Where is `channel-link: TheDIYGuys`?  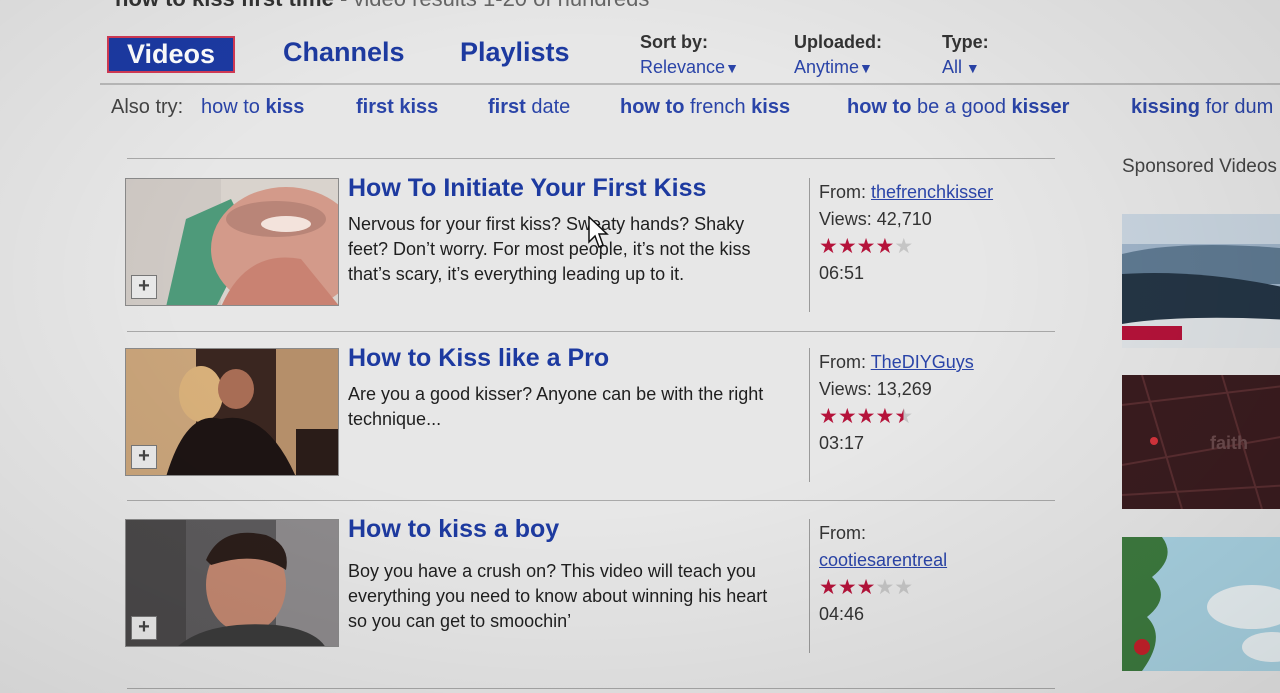
channel-link: TheDIYGuys is located at coordinates (922, 362).